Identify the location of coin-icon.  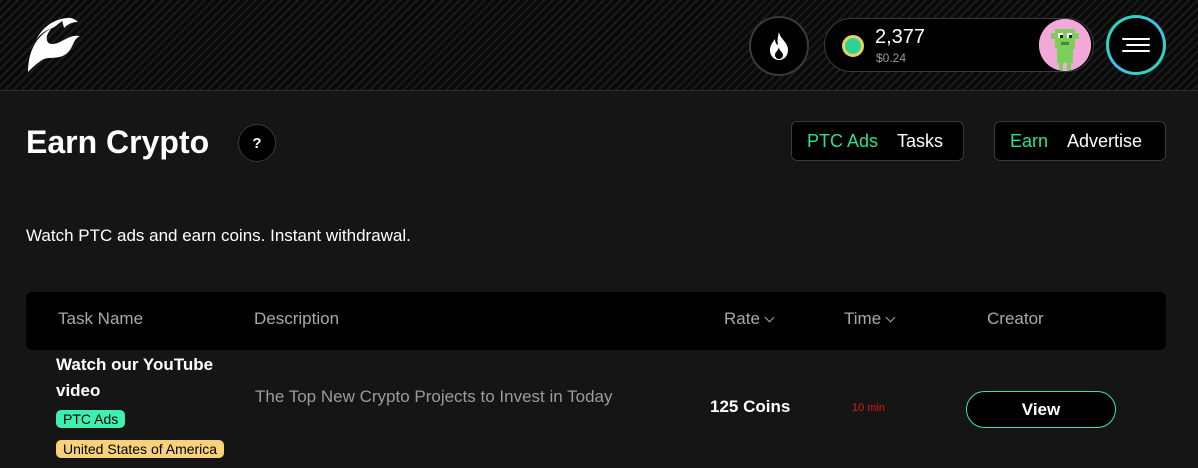
(853, 46).